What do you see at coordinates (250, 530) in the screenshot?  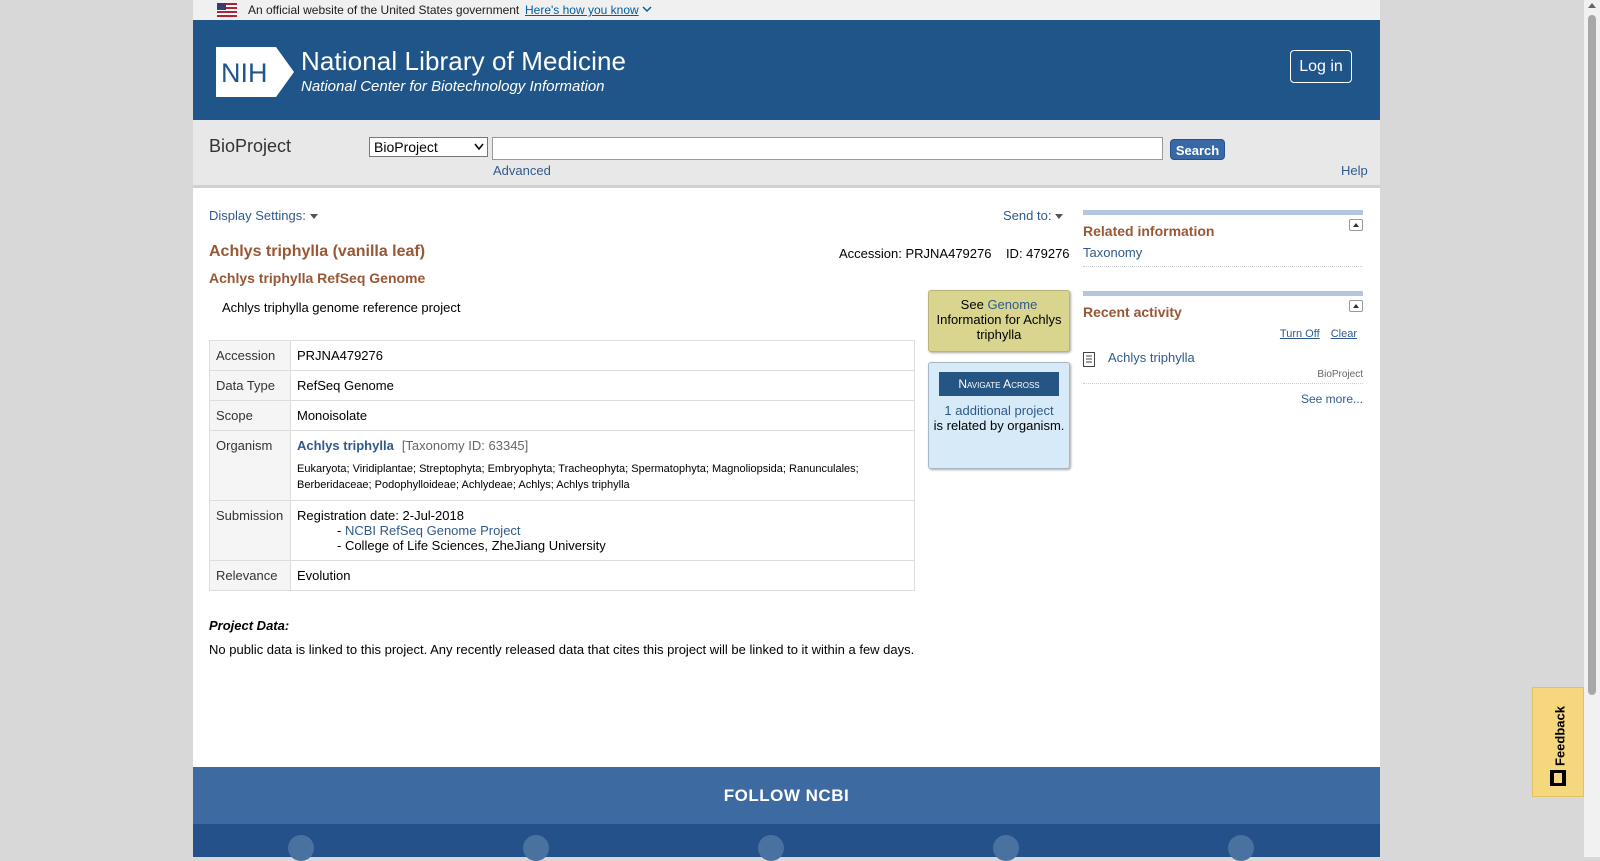 I see `row-label: Submission` at bounding box center [250, 530].